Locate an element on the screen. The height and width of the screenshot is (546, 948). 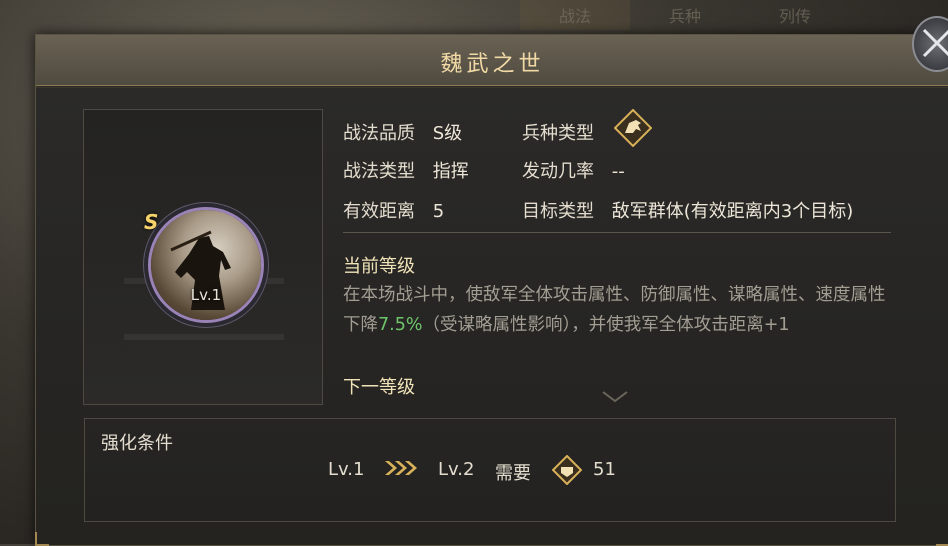
desc-highlight: 7.5% is located at coordinates (400, 325).